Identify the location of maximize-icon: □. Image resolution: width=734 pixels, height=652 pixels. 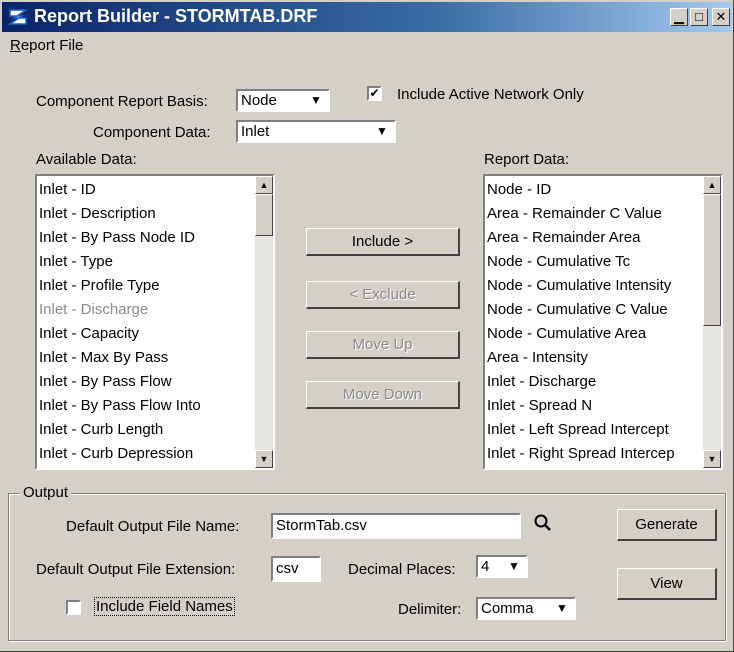
(699, 16).